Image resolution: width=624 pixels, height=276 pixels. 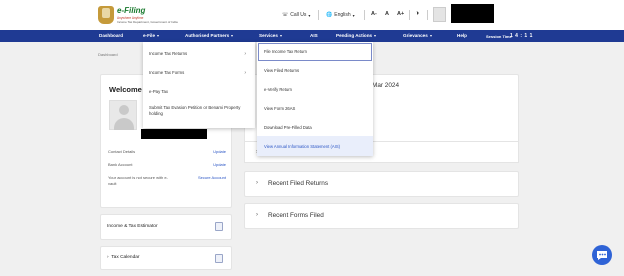 I want to click on recent-forms-filed-title: Recent Forms Filed, so click(x=296, y=215).